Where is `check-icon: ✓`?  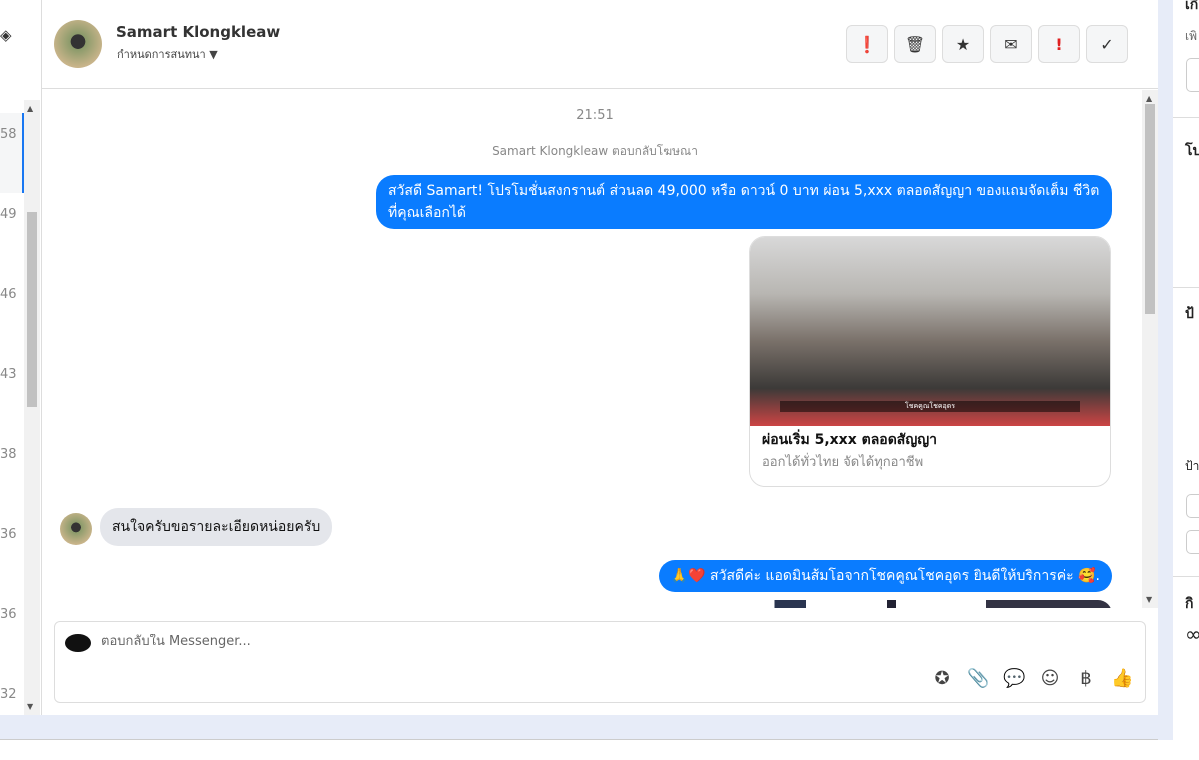
check-icon: ✓ is located at coordinates (1107, 44).